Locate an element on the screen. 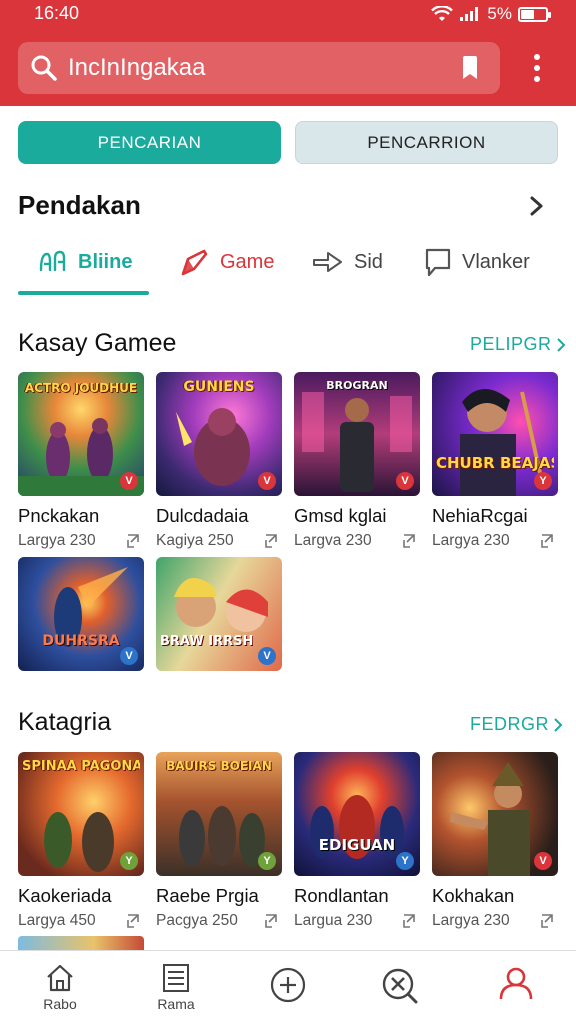 This screenshot has width=576, height=1024. game-art-title: SPINAA PAGONAF is located at coordinates (81, 767).